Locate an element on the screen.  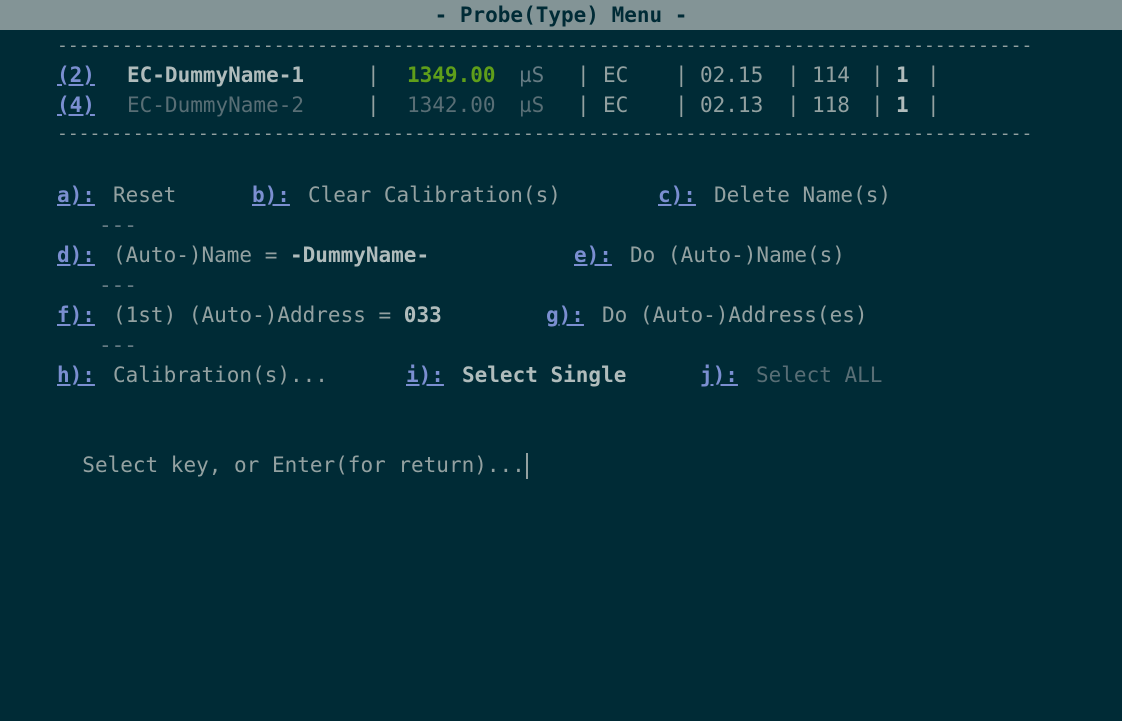
probe-key: (2) is located at coordinates (76, 75).